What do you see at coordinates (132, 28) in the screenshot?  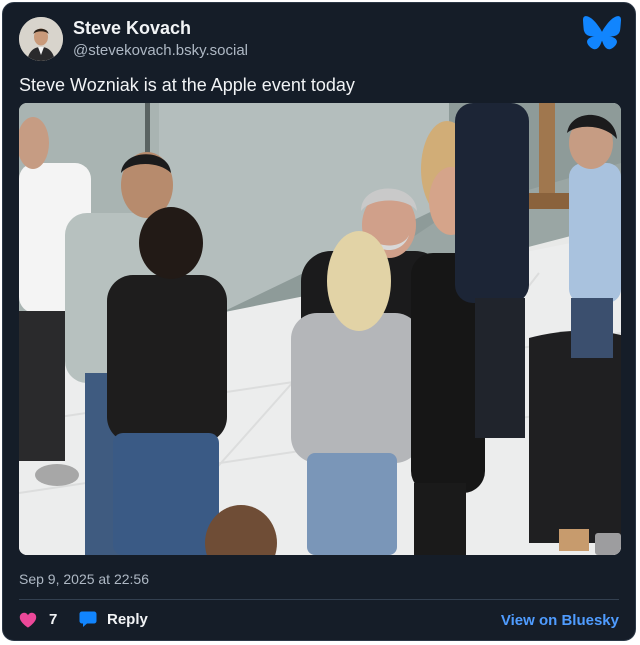 I see `author-name: Steve Kovach` at bounding box center [132, 28].